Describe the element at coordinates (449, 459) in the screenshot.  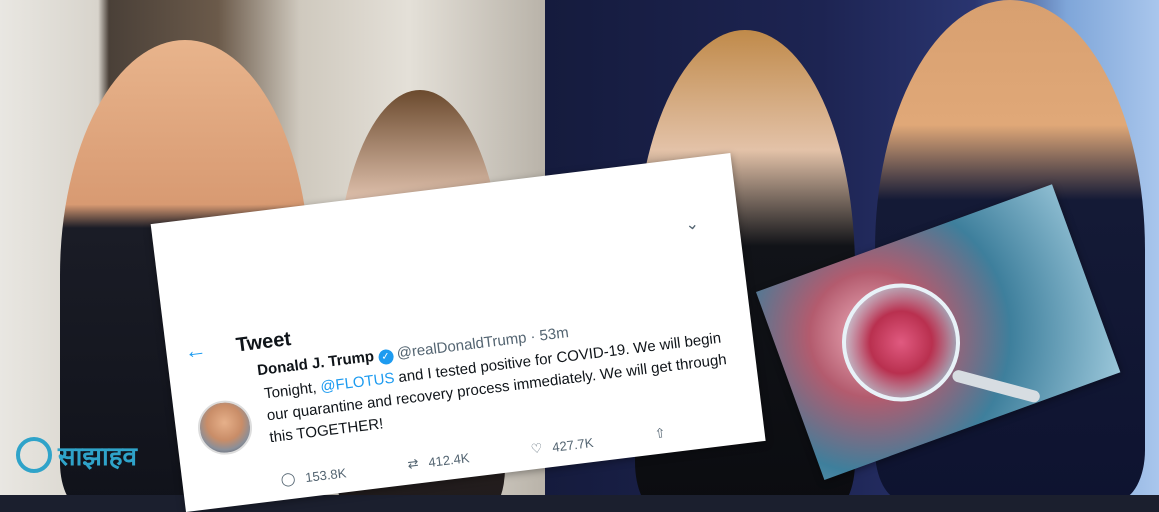
I see `retweet-count: 412.4K` at that location.